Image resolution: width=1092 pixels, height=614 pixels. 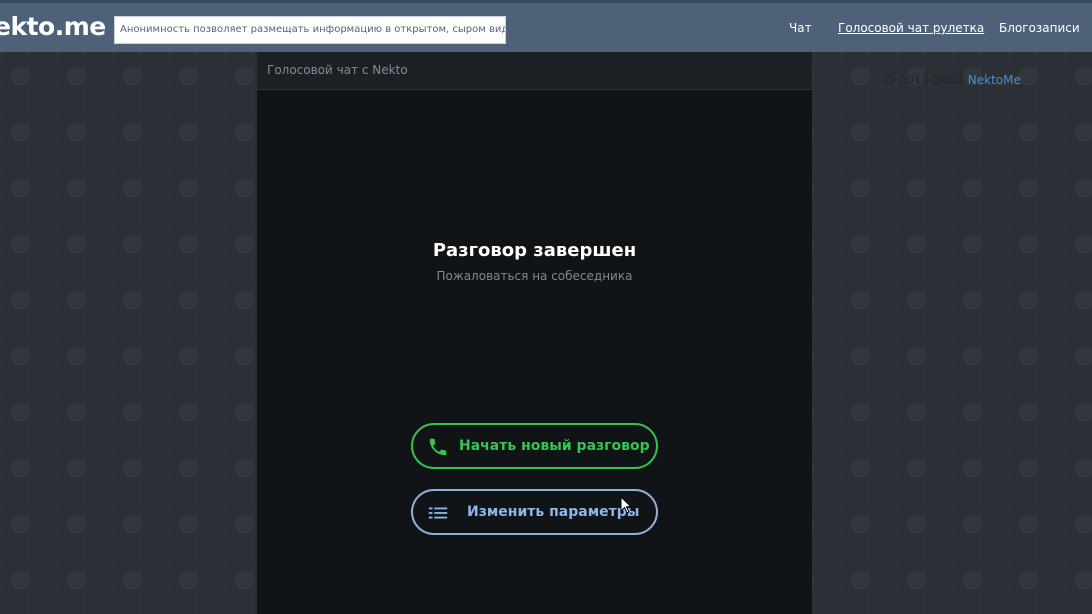 What do you see at coordinates (923, 80) in the screenshot?
I see `copyright-text: © 2011-2022` at bounding box center [923, 80].